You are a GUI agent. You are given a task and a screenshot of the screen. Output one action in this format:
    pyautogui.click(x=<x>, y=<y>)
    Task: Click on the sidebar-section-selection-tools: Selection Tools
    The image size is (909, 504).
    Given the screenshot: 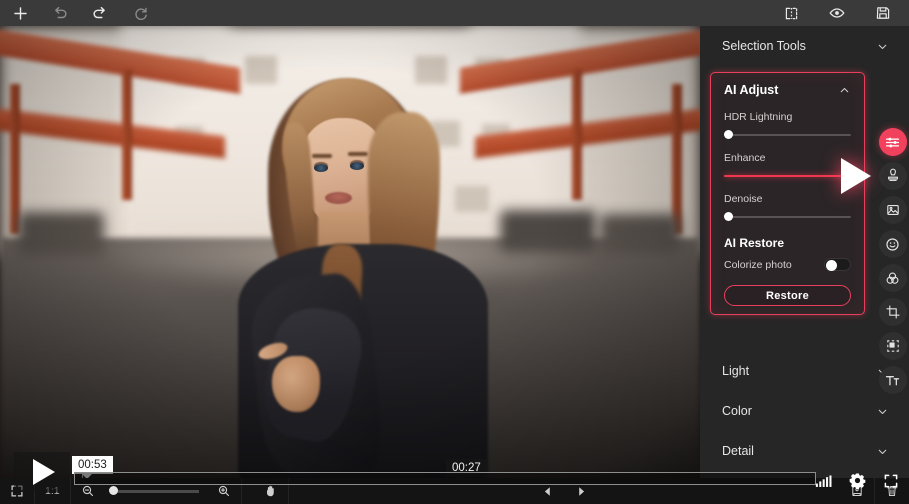 What is the action you would take?
    pyautogui.click(x=804, y=46)
    